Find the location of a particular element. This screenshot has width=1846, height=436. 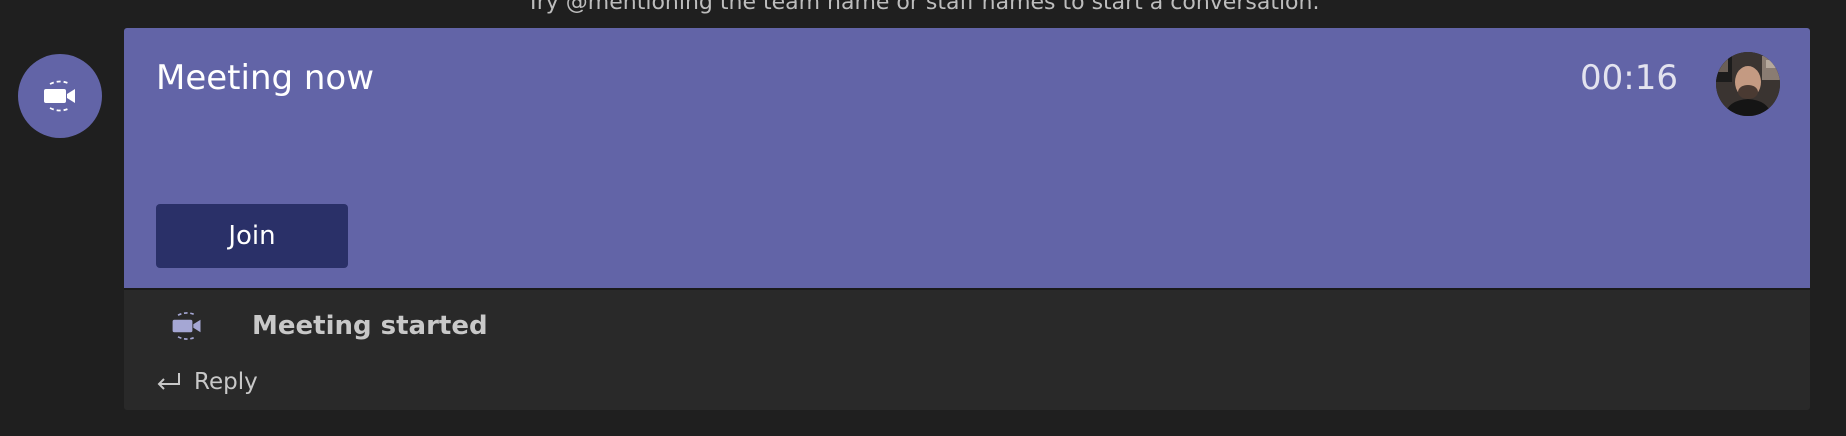

meeting-avatar is located at coordinates (60, 96).